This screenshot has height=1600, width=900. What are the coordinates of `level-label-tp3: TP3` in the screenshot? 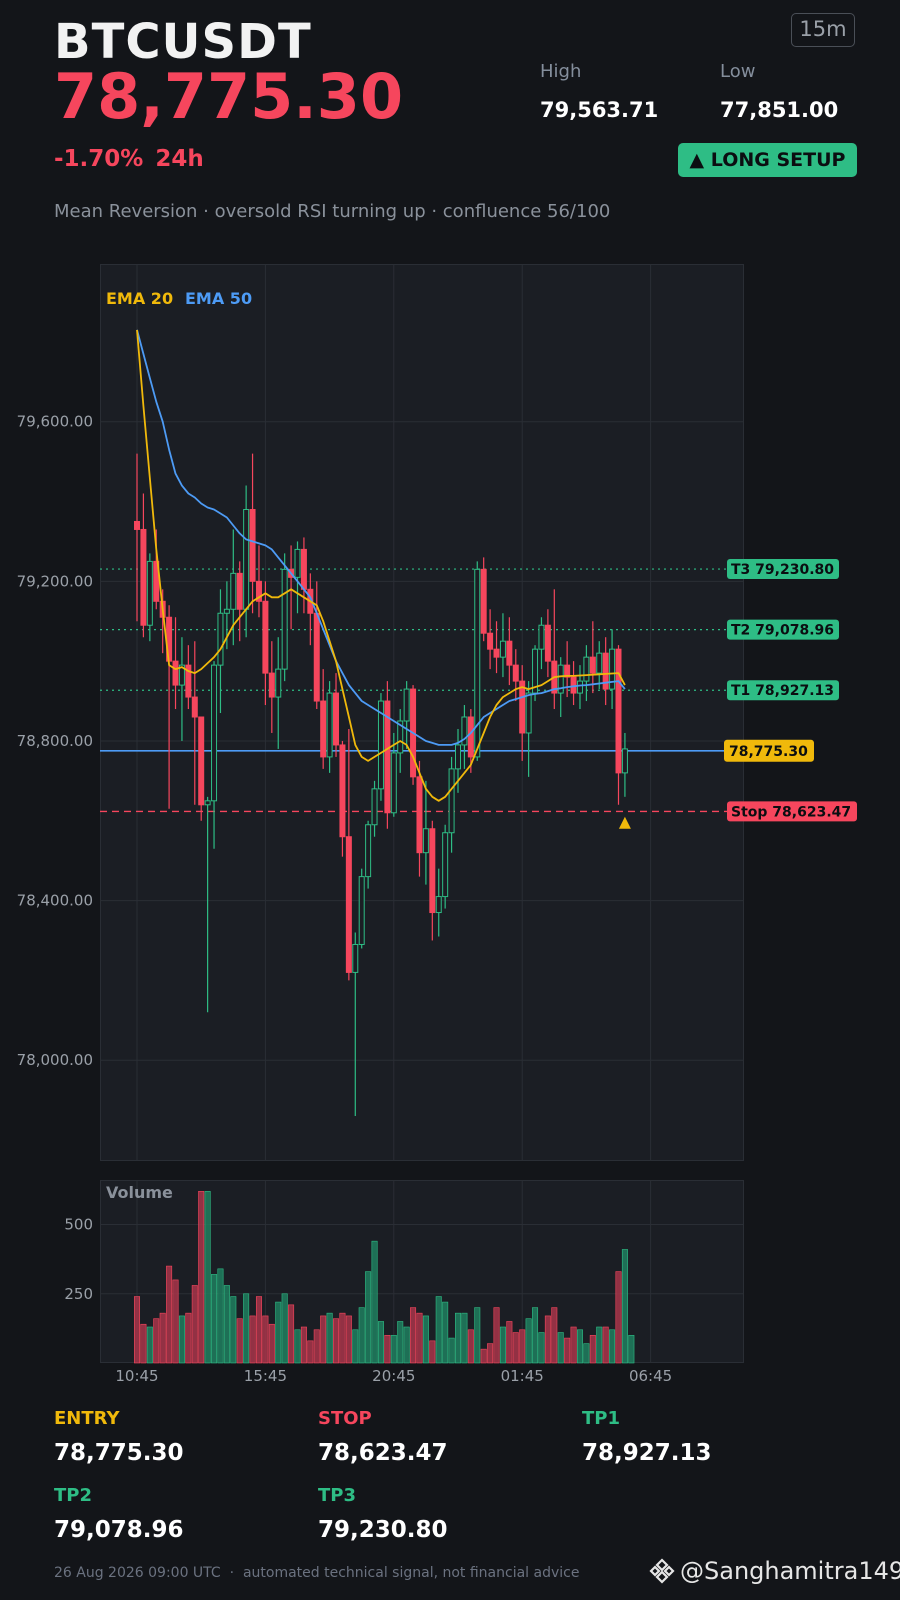 It's located at (337, 1495).